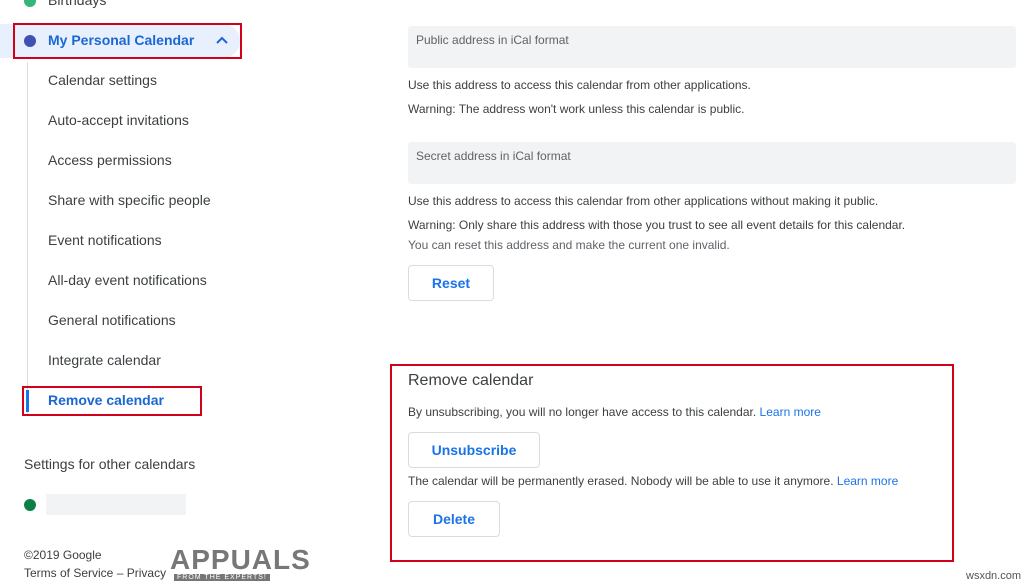  I want to click on sidebar-item-all-day-notifications: All-day event notifications, so click(127, 280).